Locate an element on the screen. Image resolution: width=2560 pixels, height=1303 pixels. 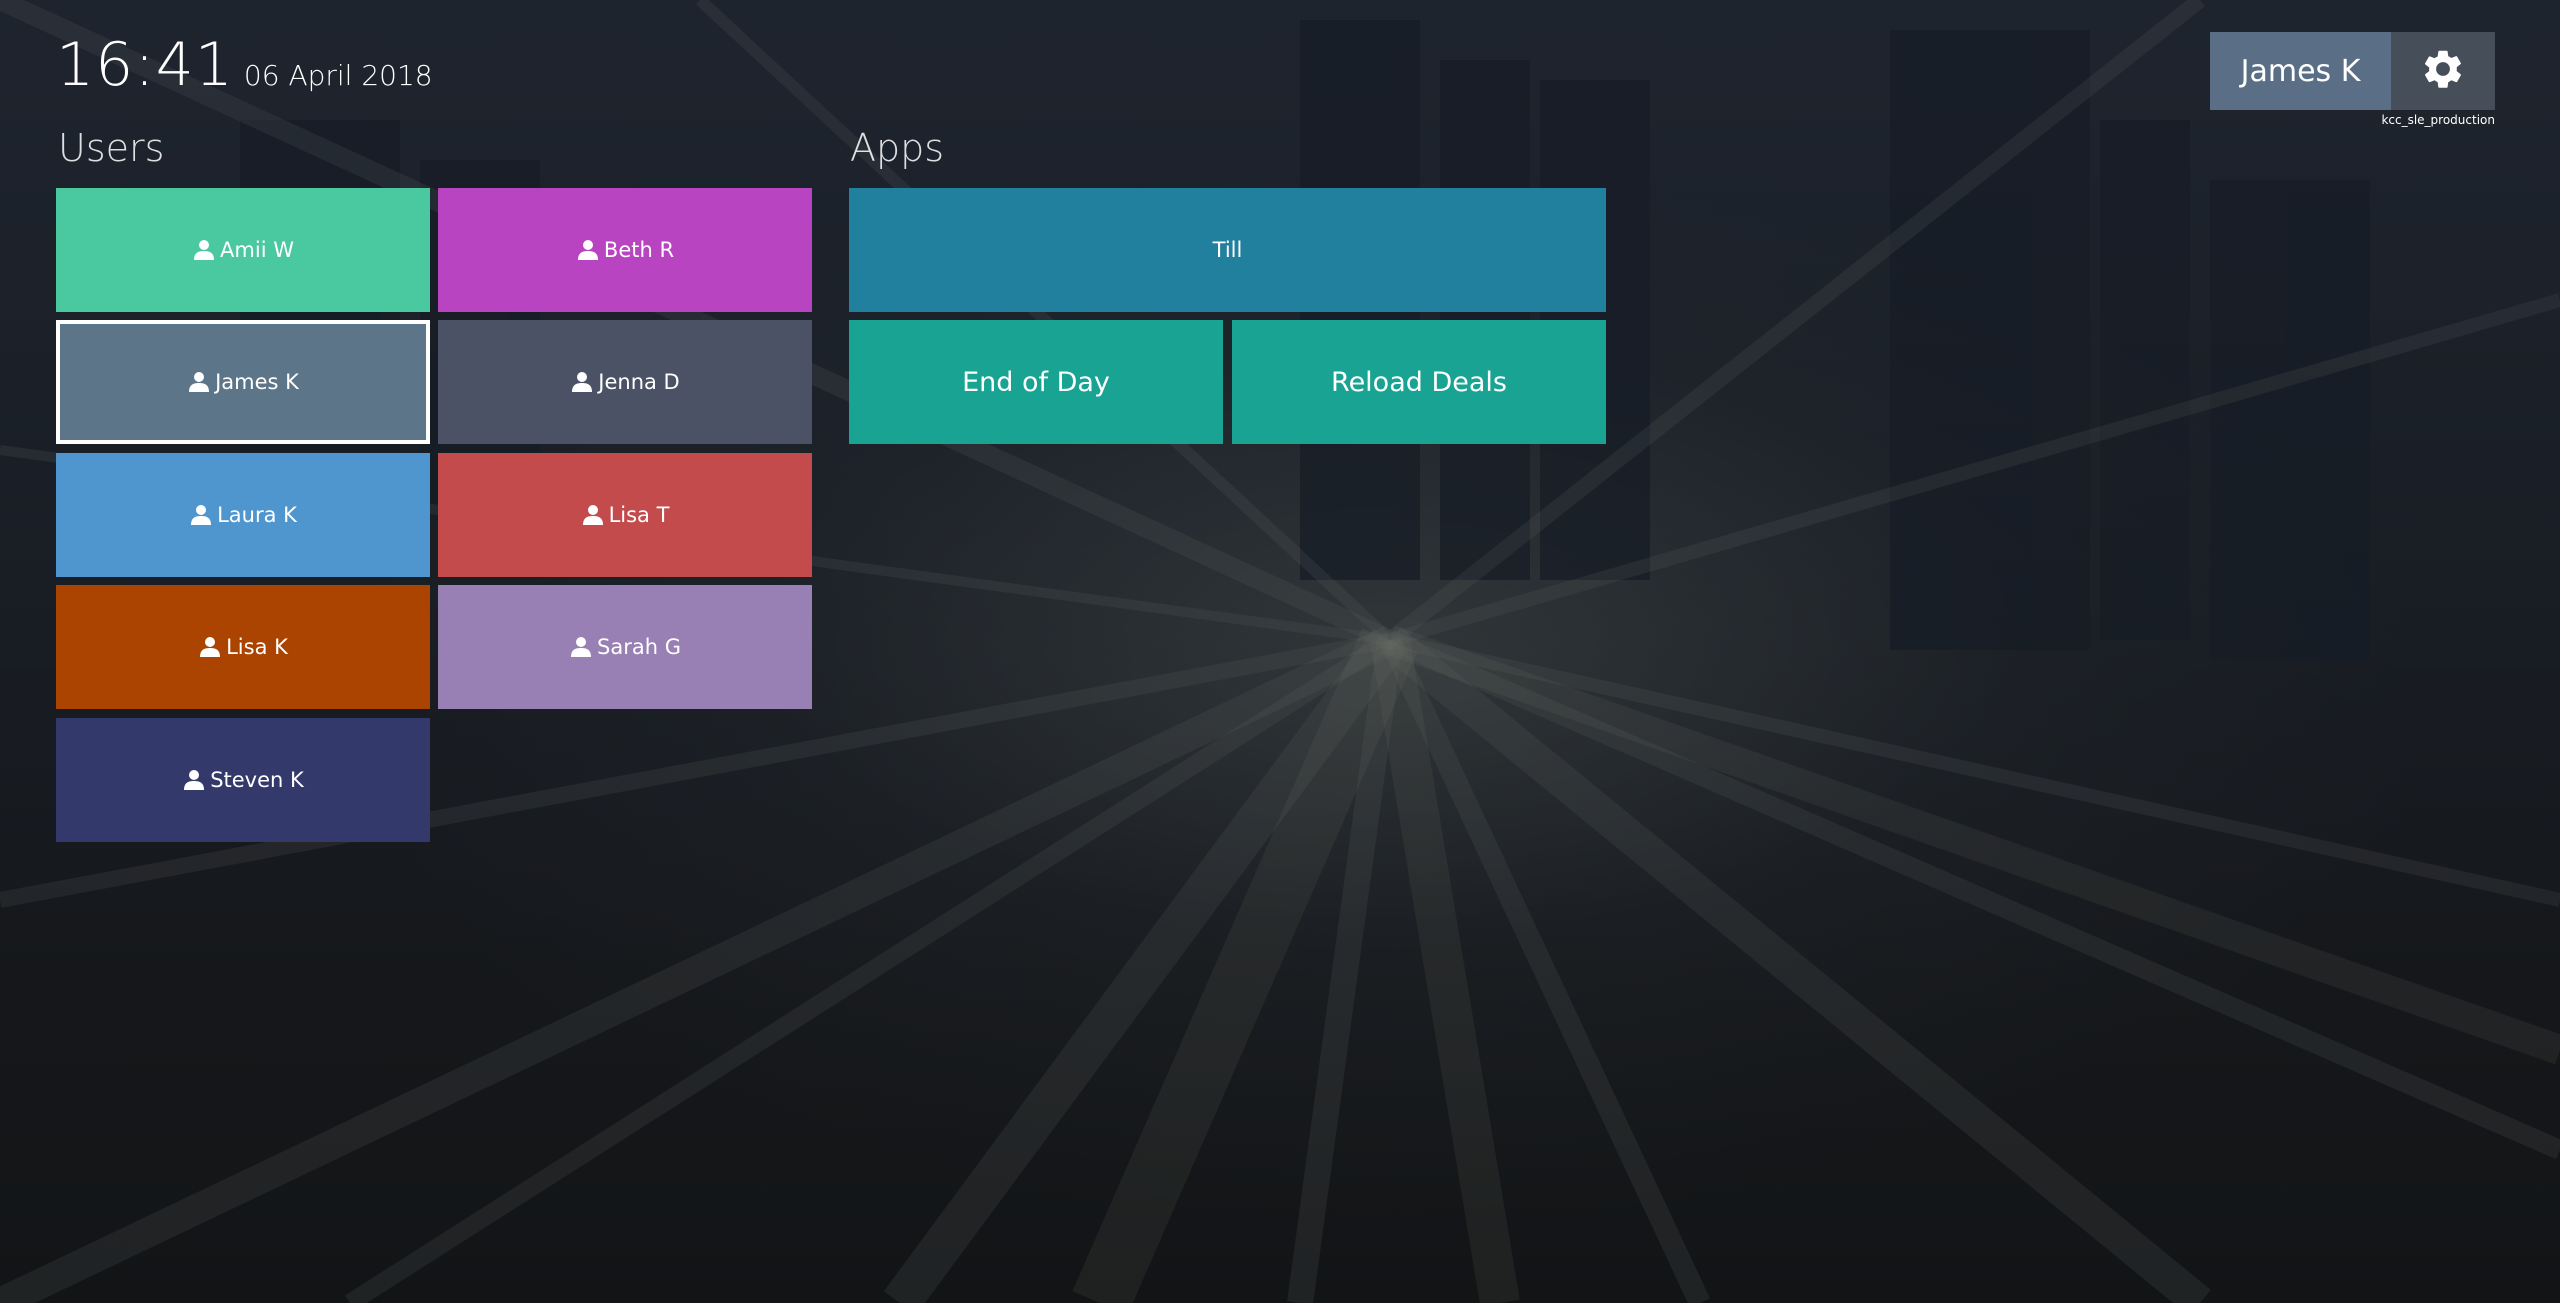
user-tile-label: Steven K is located at coordinates (257, 780).